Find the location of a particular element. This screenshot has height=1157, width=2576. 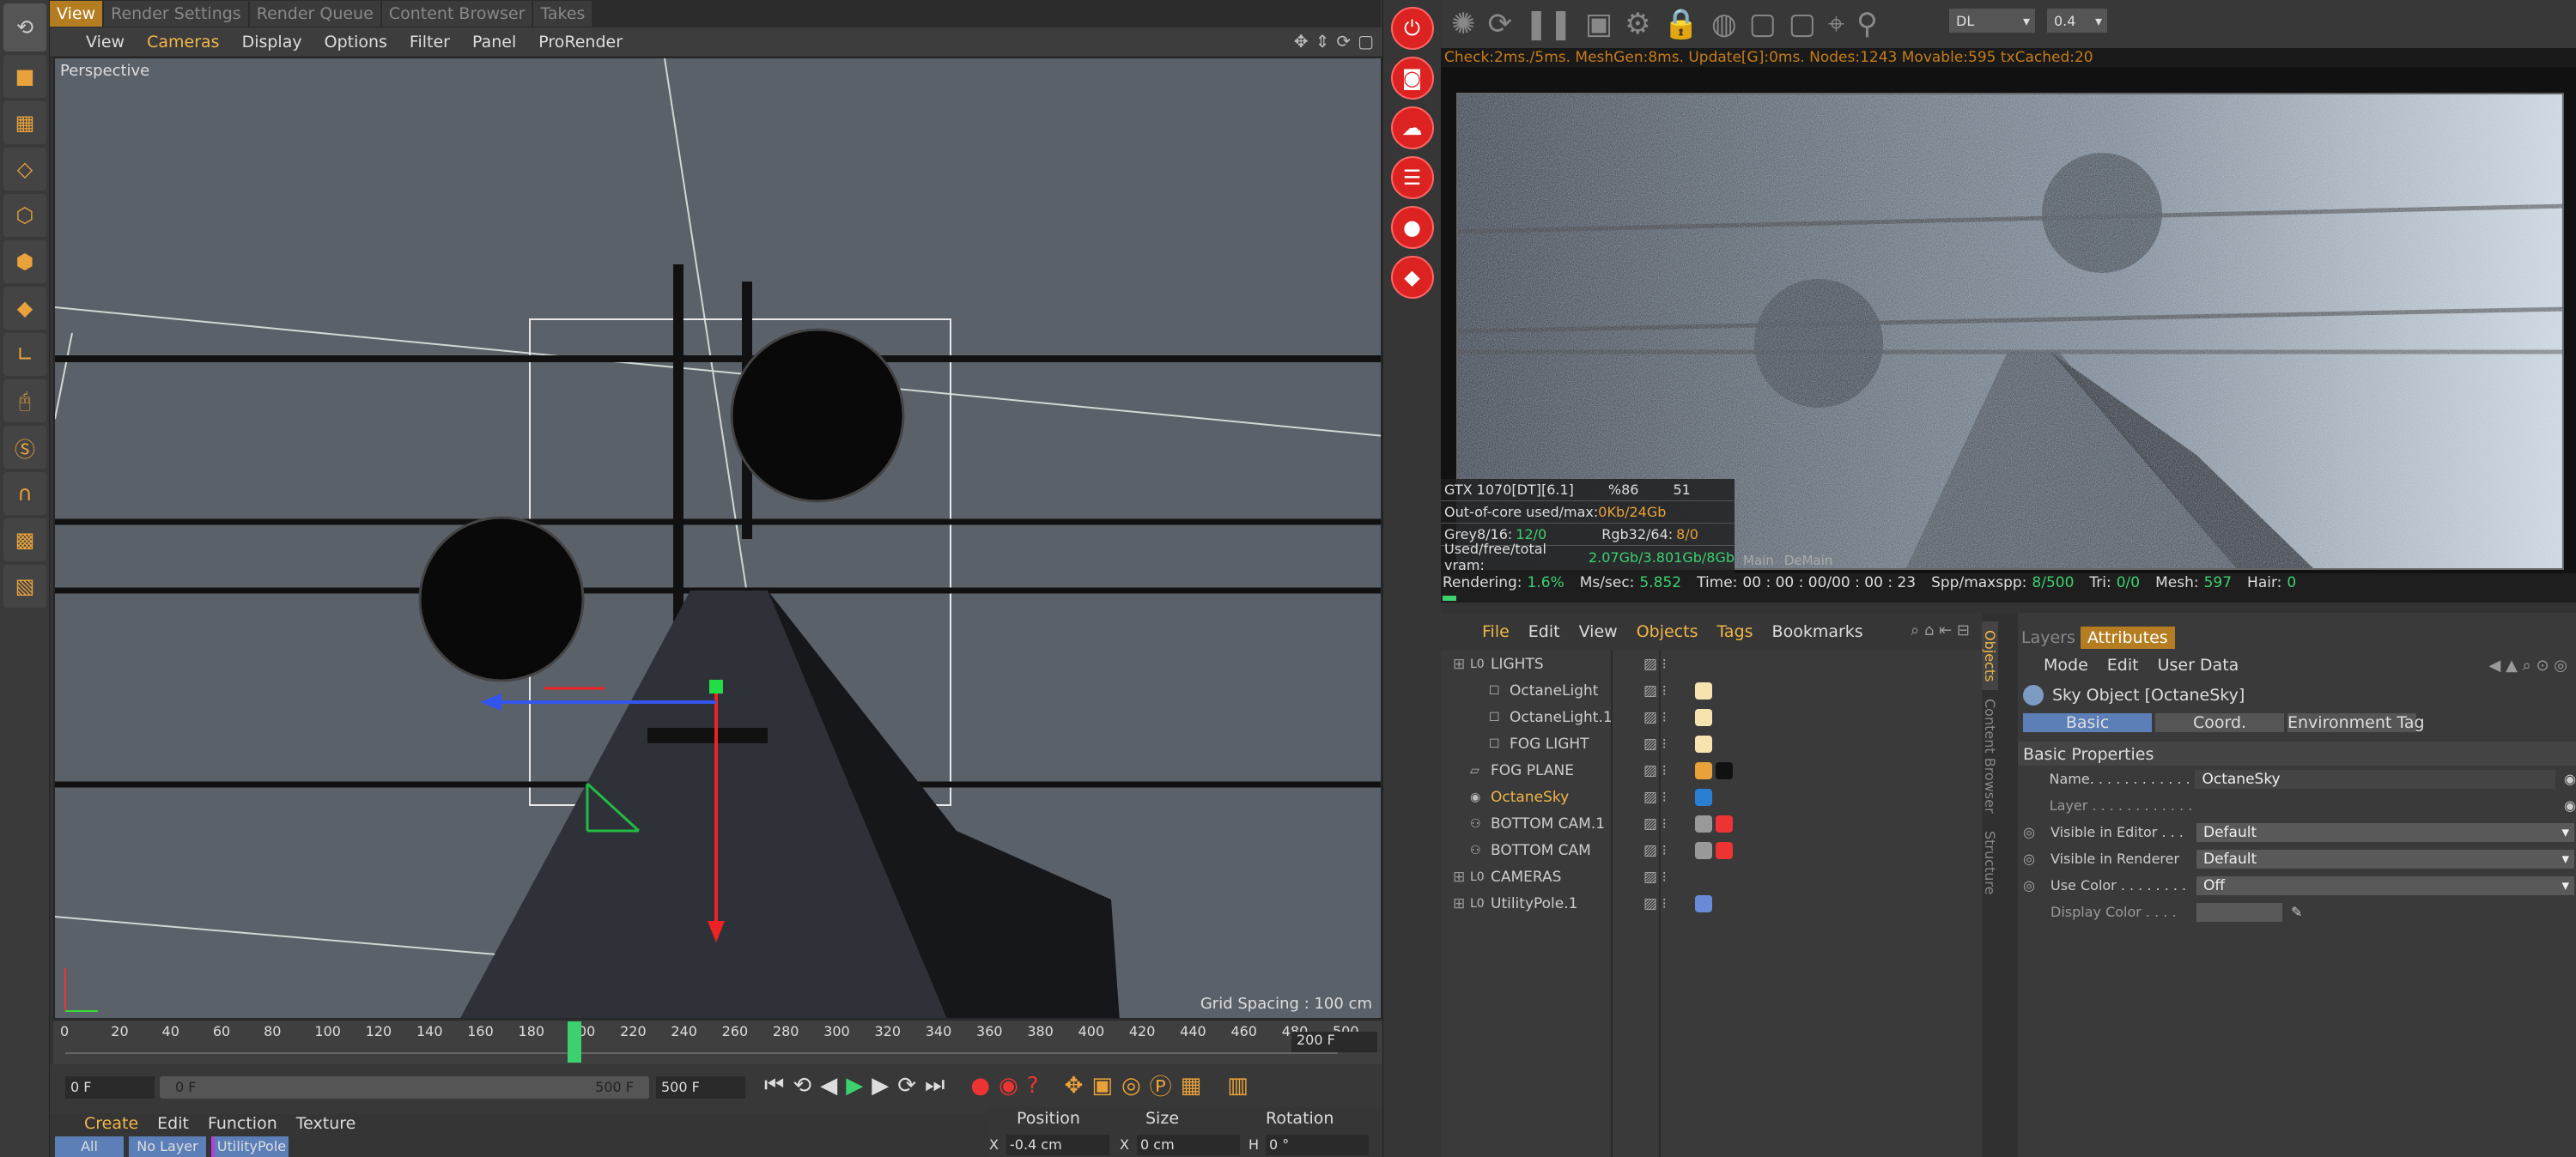

search-icon: ⌕ ⌂ ⇤ ⊟ is located at coordinates (1940, 630).